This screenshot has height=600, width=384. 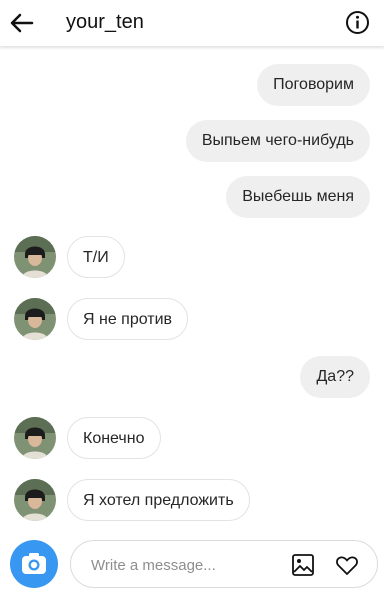 What do you see at coordinates (357, 22) in the screenshot?
I see `info-icon` at bounding box center [357, 22].